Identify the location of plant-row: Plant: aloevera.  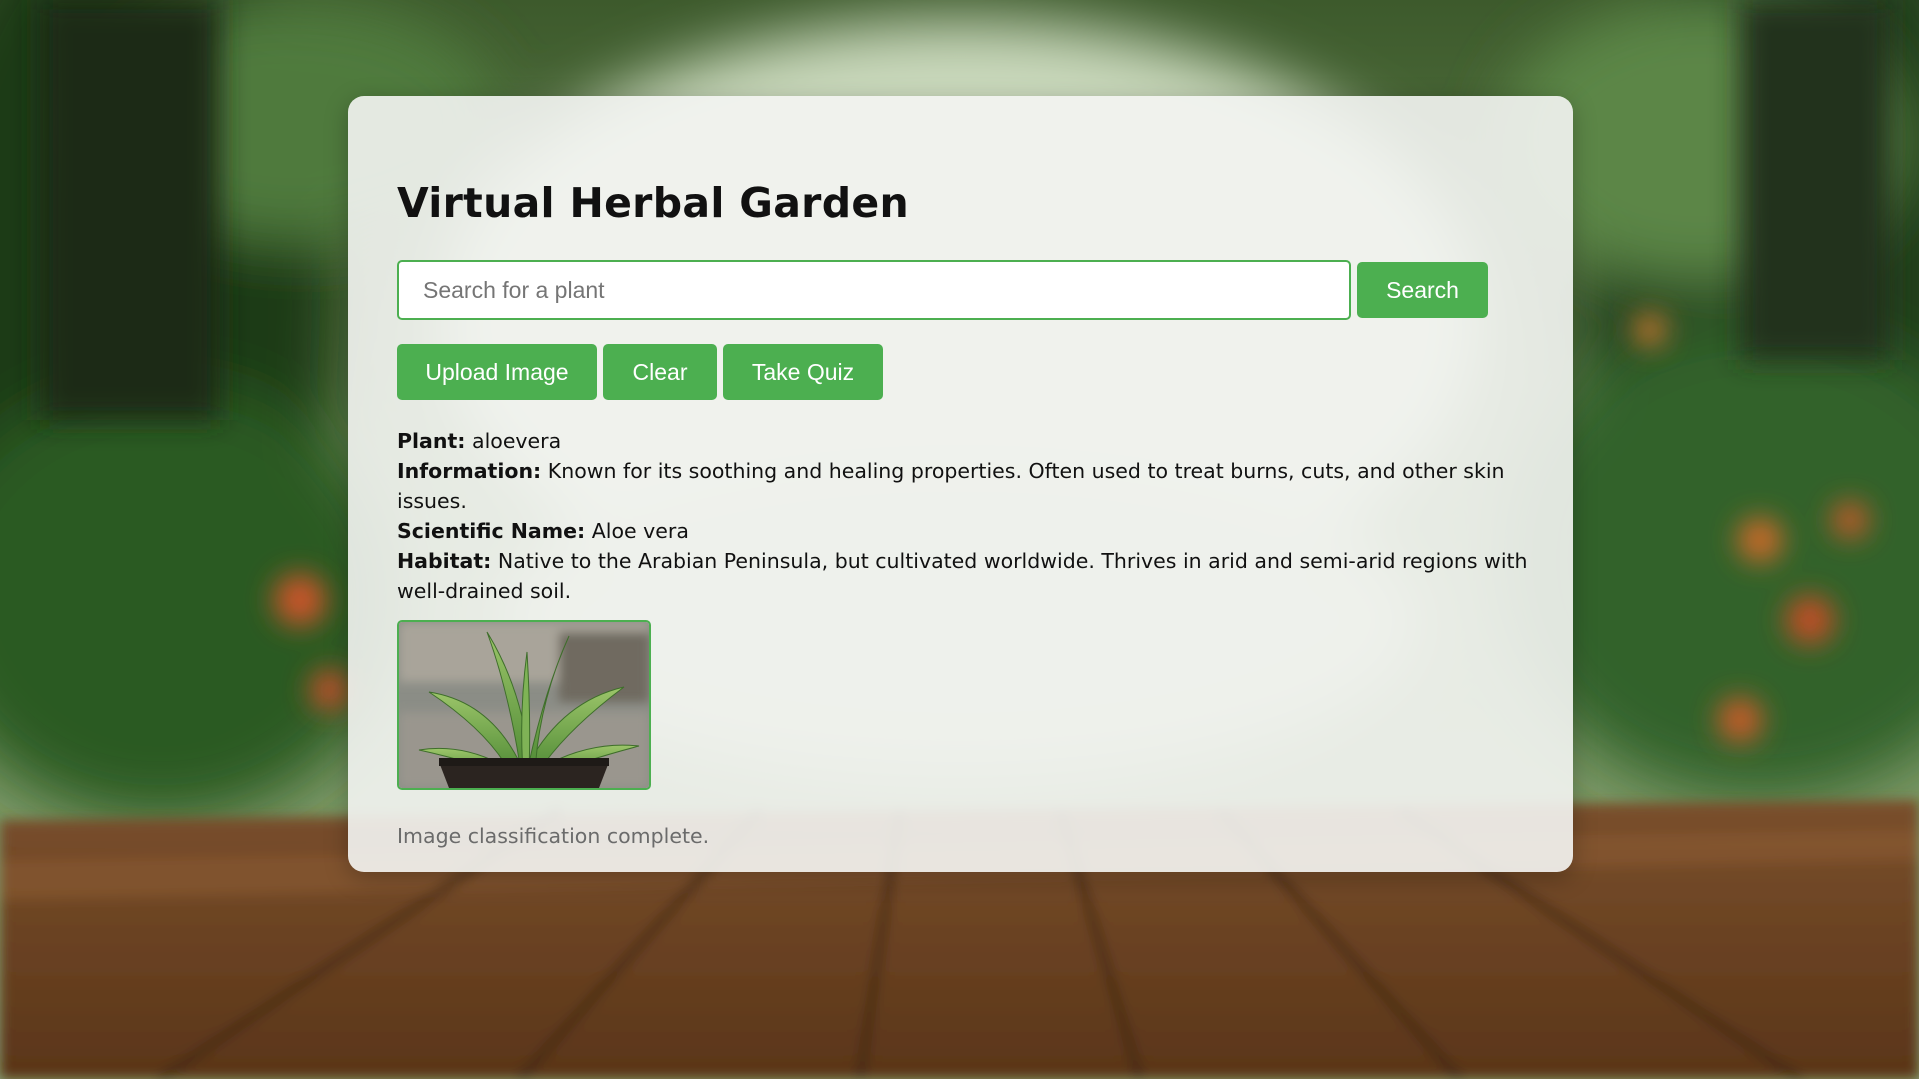
(967, 441).